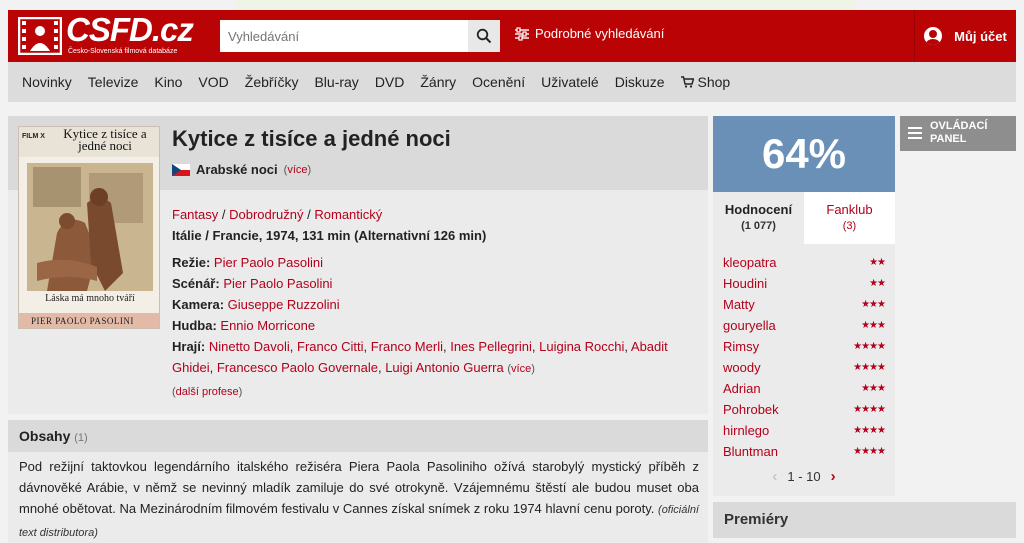 The width and height of the screenshot is (1024, 543). Describe the element at coordinates (521, 369) in the screenshot. I see `cast-more-link: více` at that location.